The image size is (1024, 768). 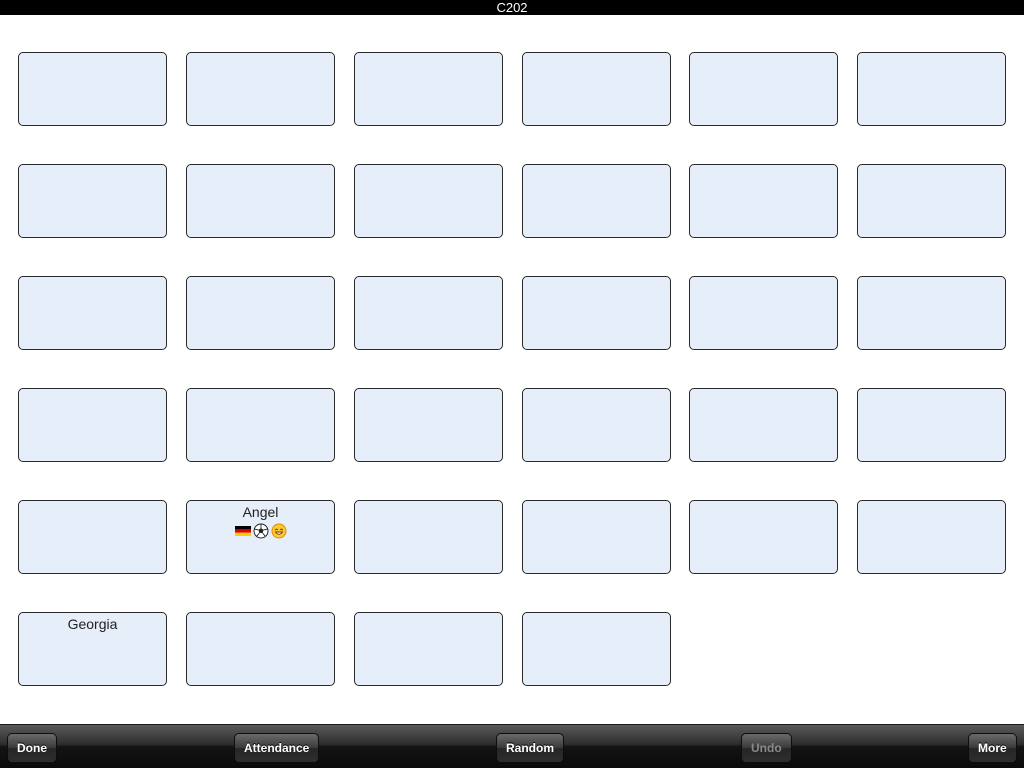 I want to click on bottom-toolbar: Done Attendance Random Undo More, so click(x=512, y=746).